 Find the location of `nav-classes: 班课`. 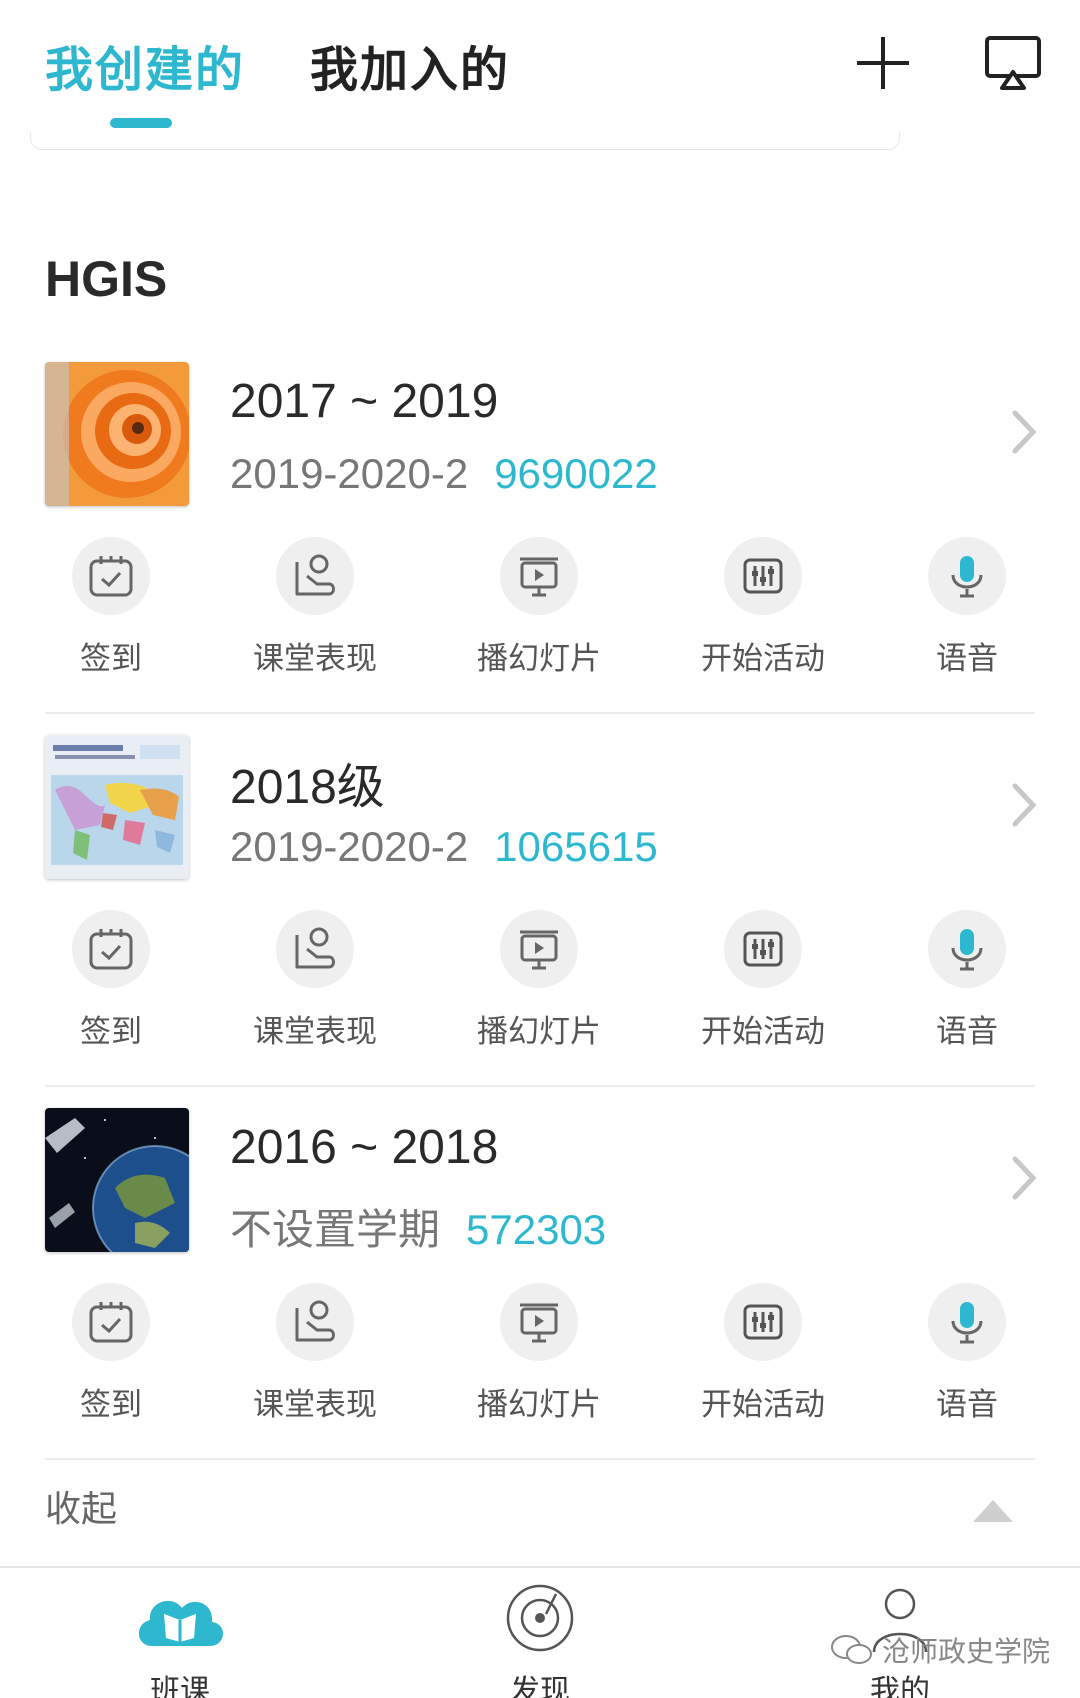

nav-classes: 班课 is located at coordinates (180, 1639).